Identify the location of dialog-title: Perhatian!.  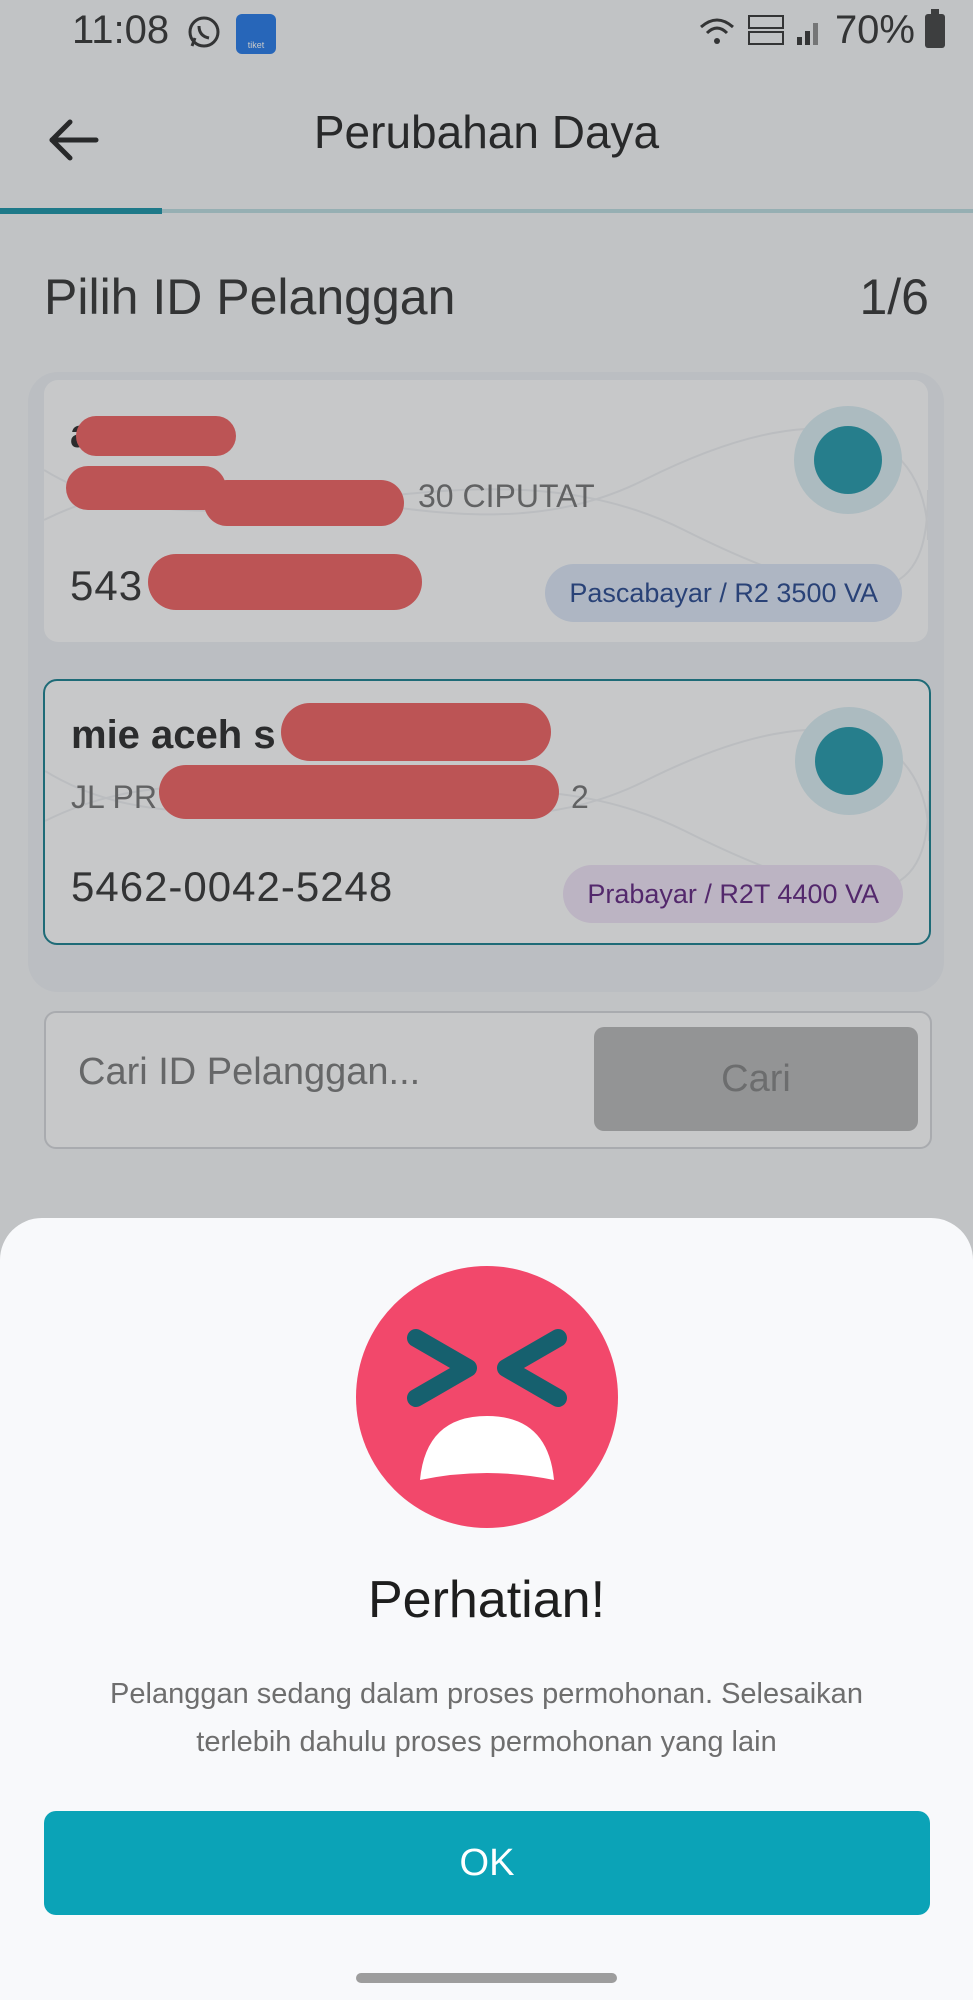
(486, 1600).